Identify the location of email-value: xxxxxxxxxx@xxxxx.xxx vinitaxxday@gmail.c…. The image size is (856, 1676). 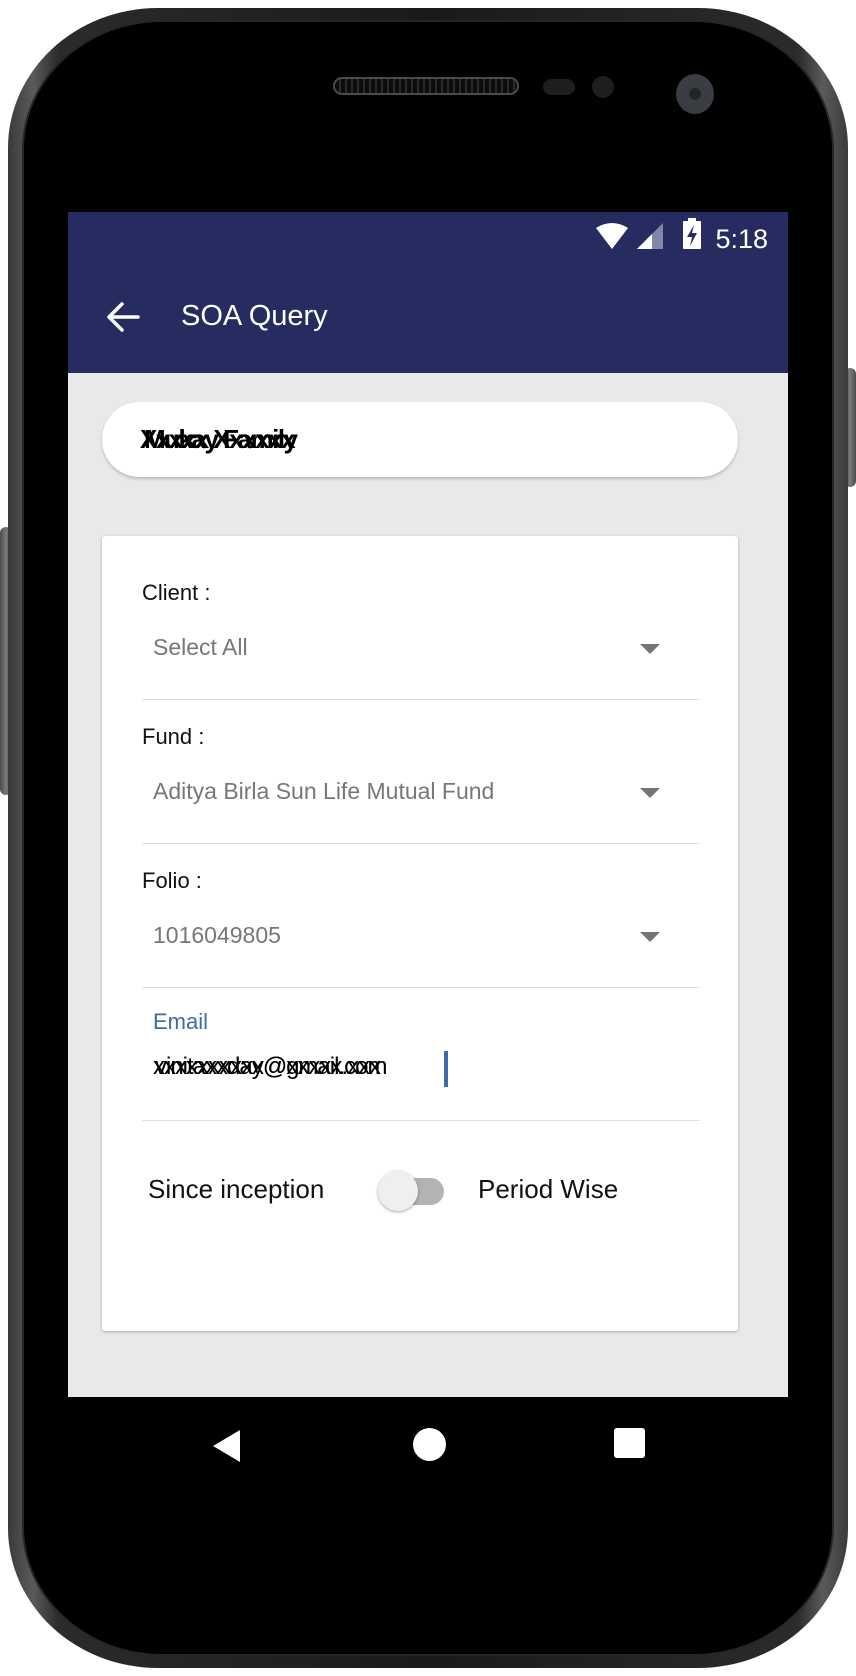
(303, 1069).